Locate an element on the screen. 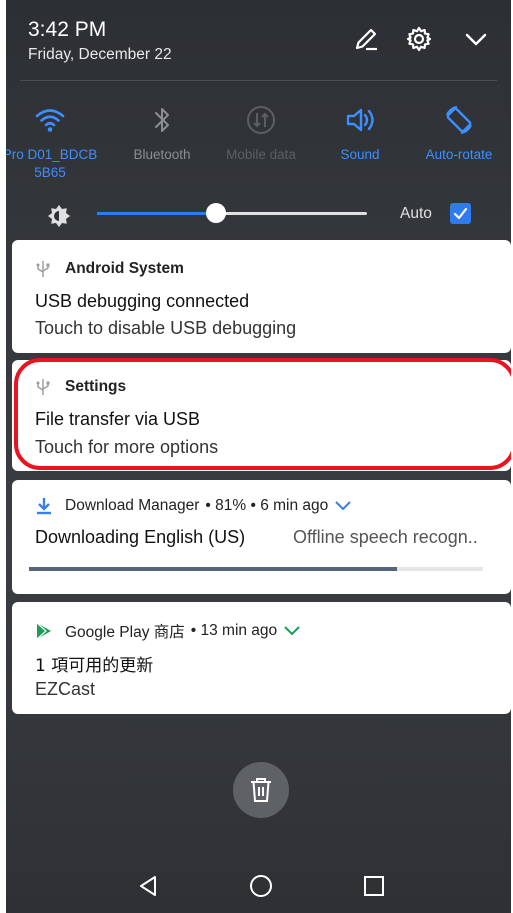  notification-header: Settings is located at coordinates (80, 387).